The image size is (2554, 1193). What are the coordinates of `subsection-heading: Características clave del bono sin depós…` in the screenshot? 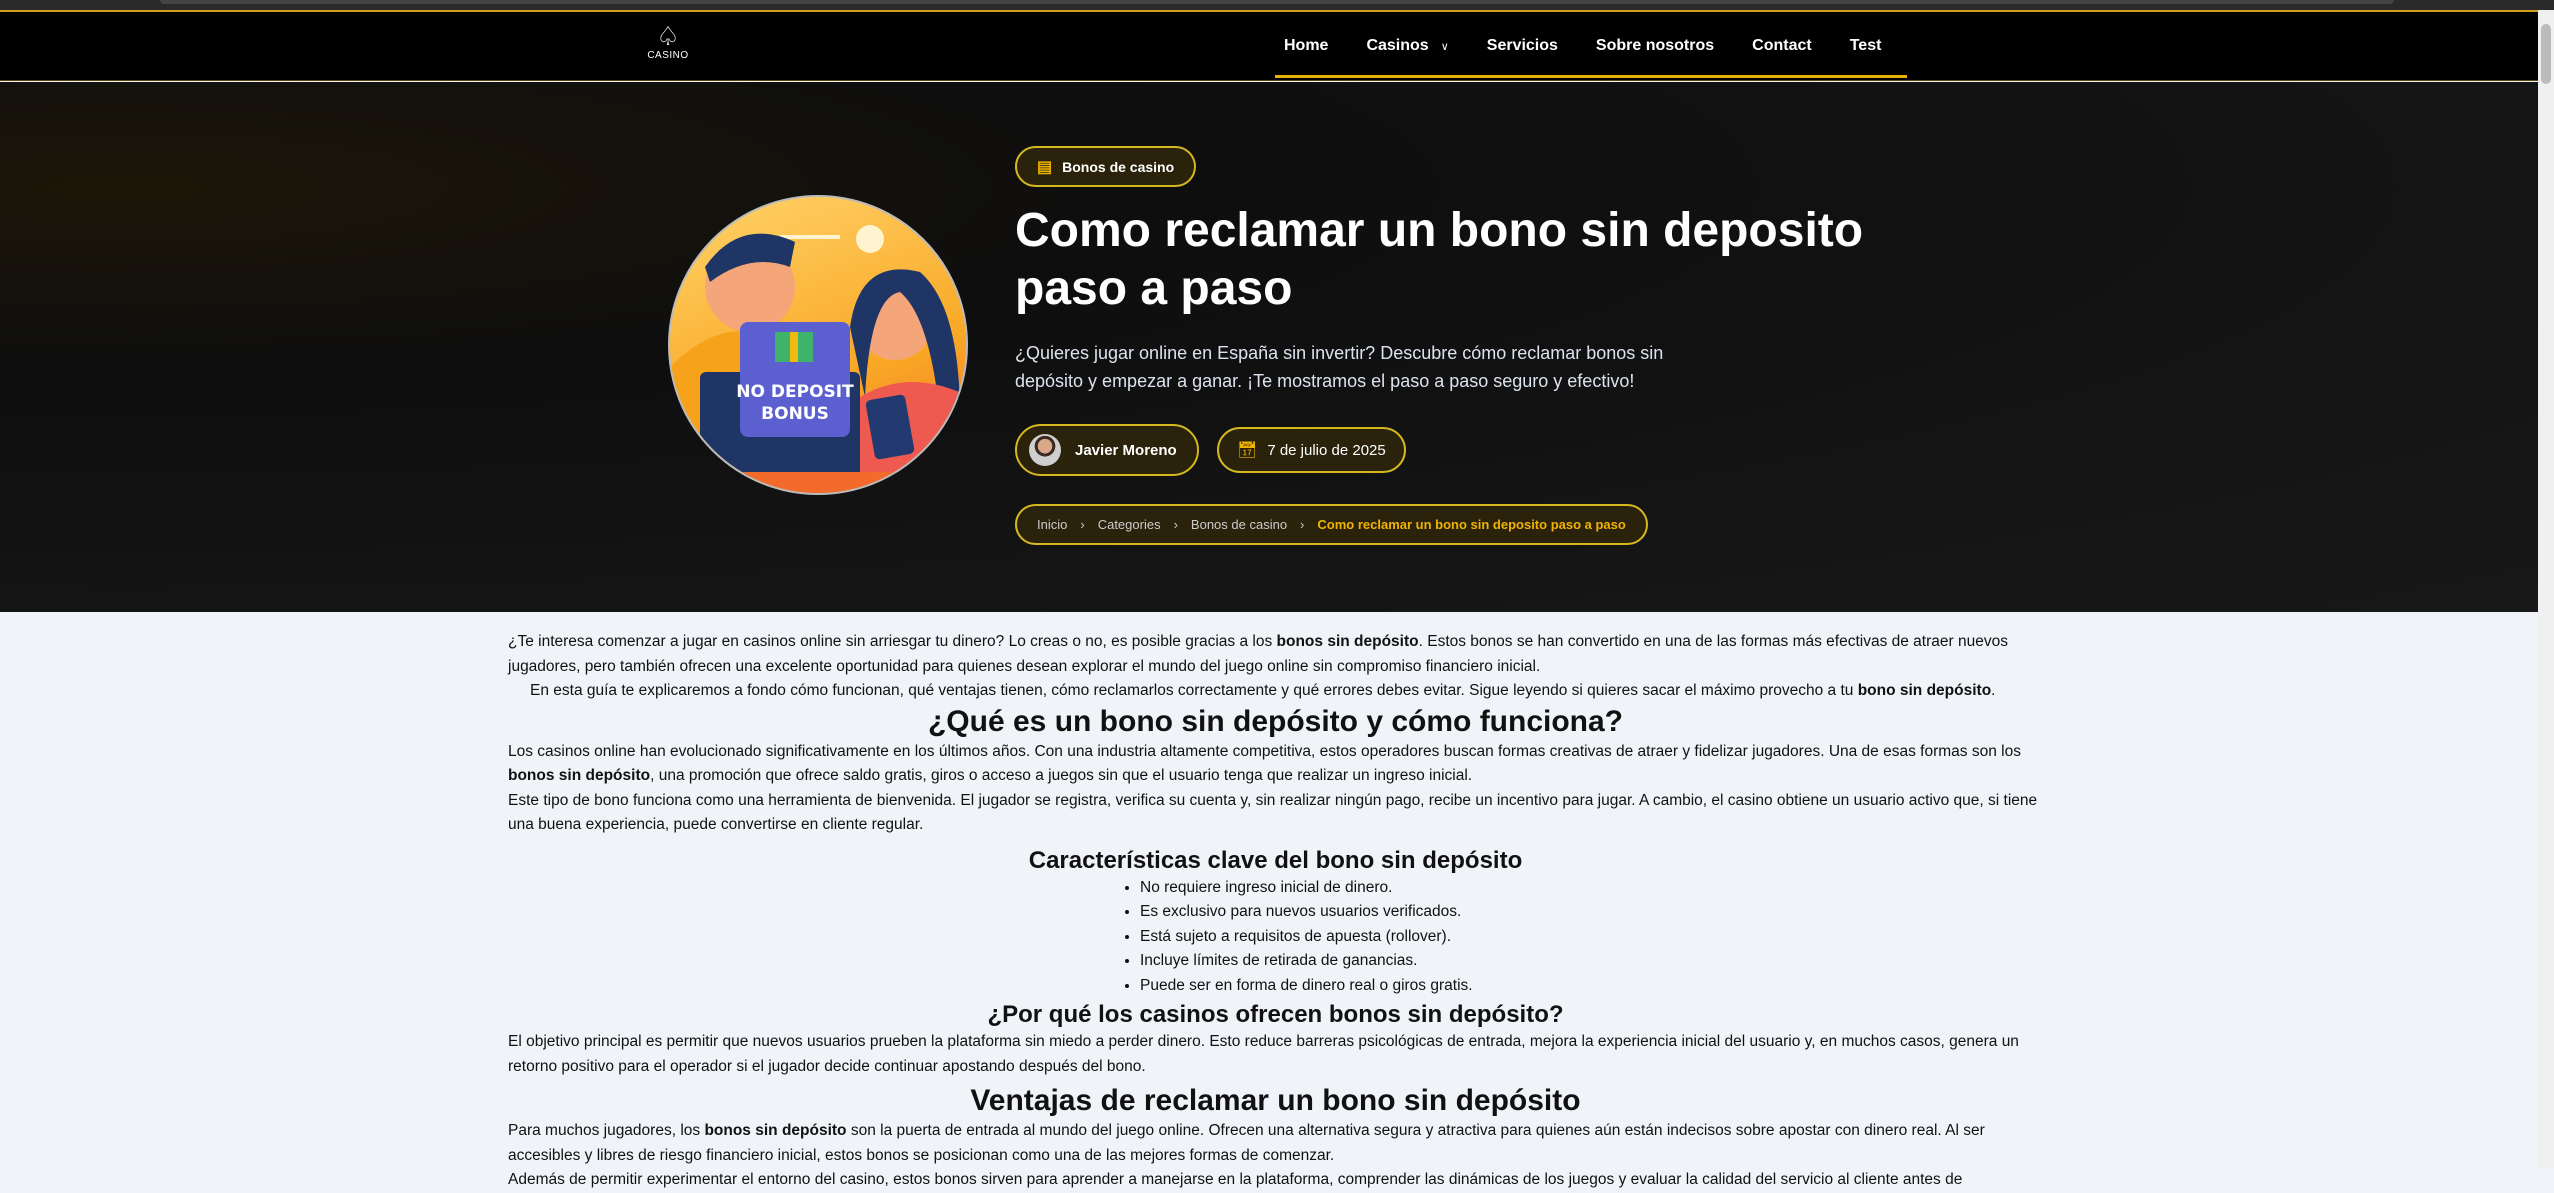 It's located at (1275, 860).